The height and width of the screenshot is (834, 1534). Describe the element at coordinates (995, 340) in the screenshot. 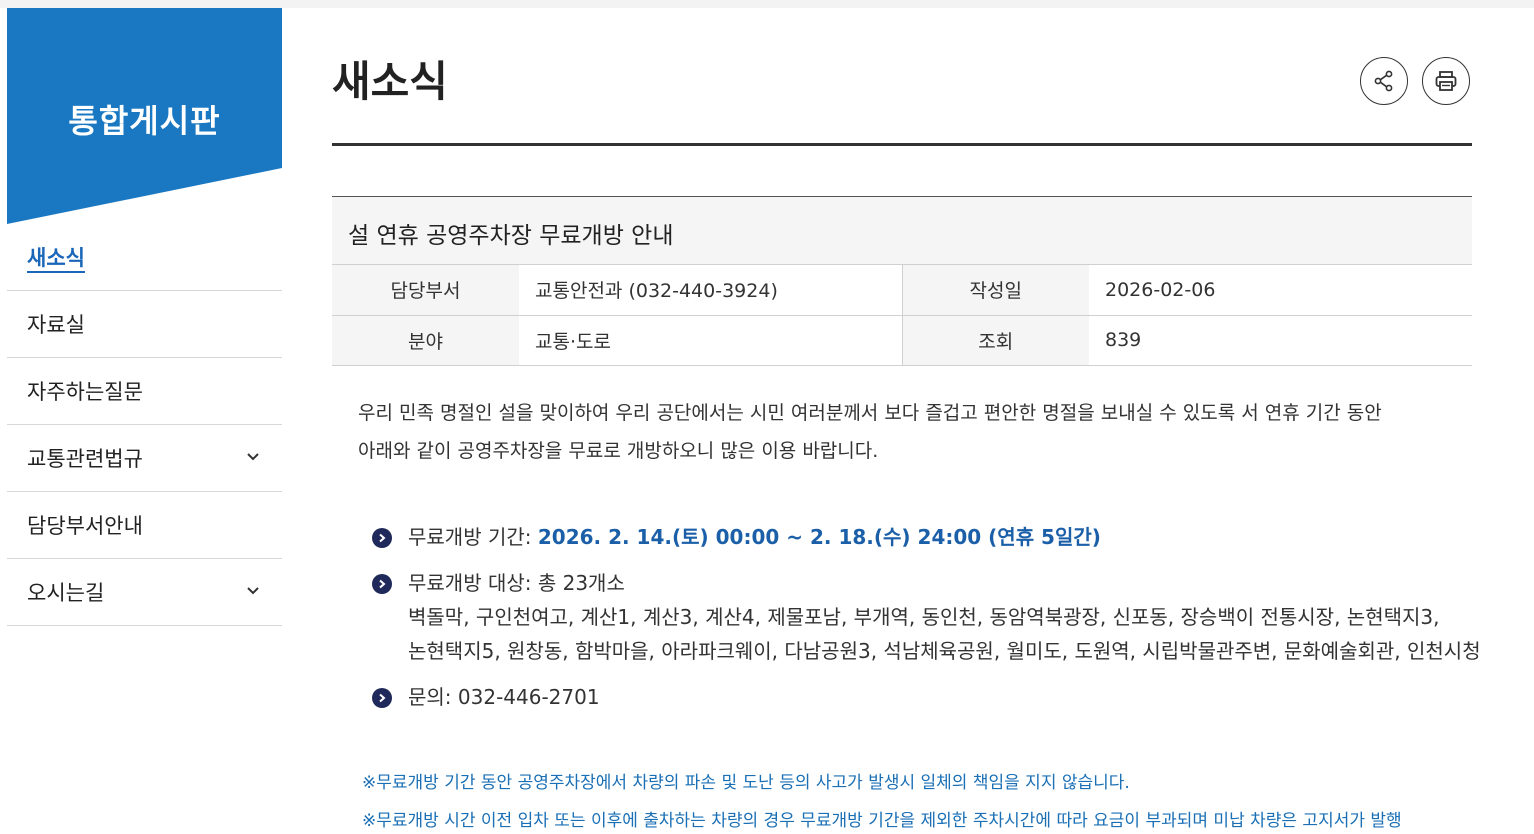

I see `views-label: 조회` at that location.